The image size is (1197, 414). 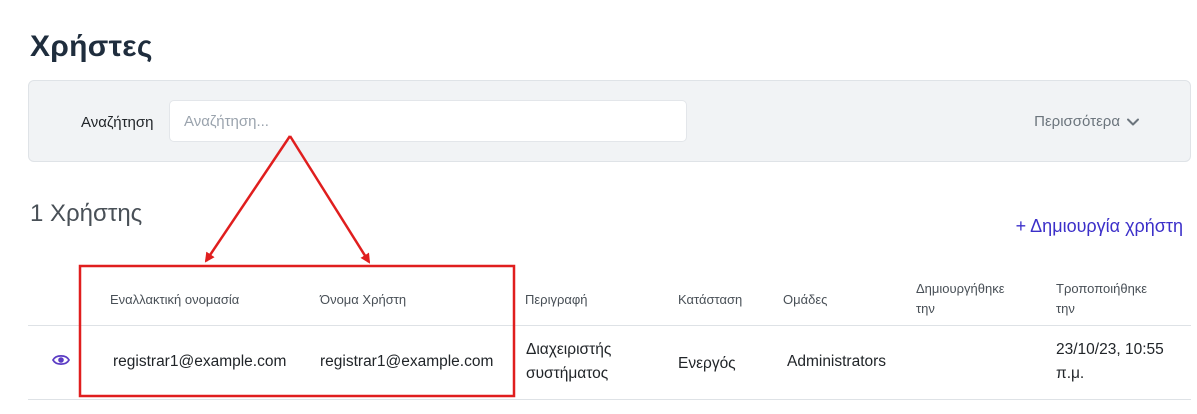 I want to click on column-header-modified-line2: την, so click(x=1065, y=308).